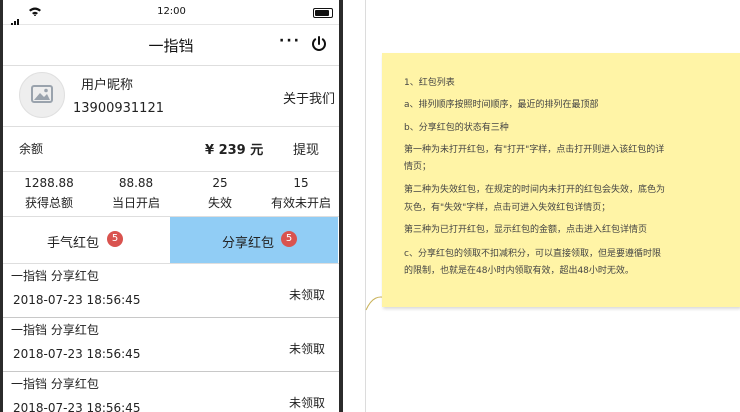  Describe the element at coordinates (31, 149) in the screenshot. I see `balance-label: 余额` at that location.